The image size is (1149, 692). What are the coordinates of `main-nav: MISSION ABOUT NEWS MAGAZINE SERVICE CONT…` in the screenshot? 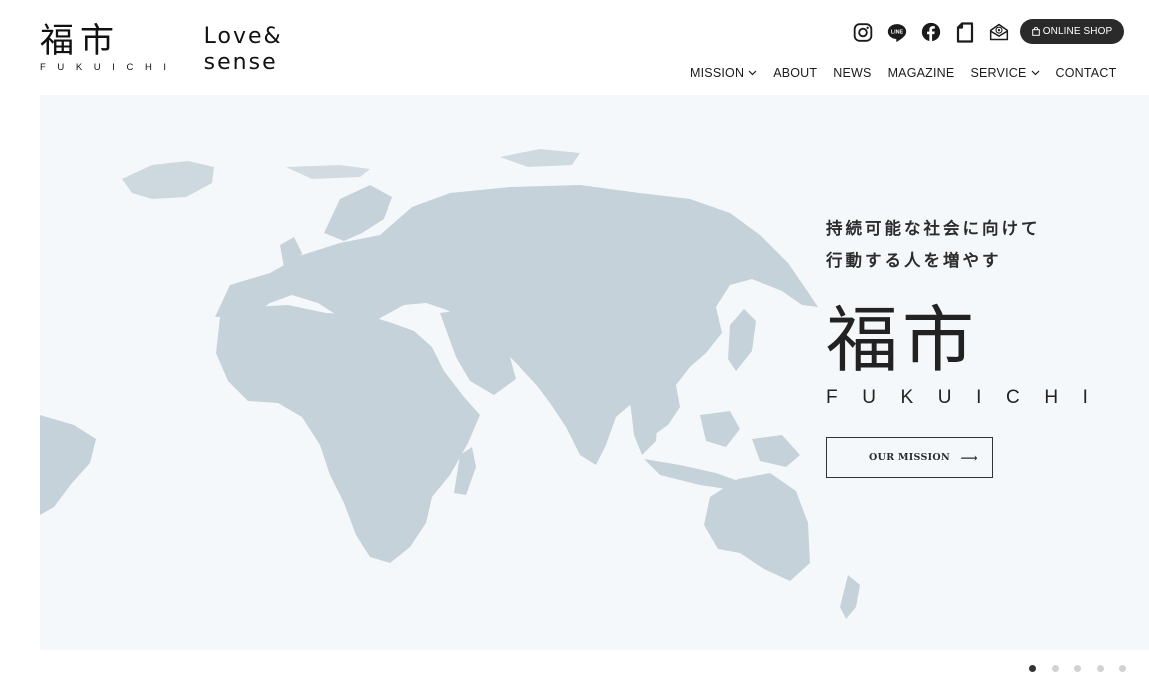 It's located at (903, 73).